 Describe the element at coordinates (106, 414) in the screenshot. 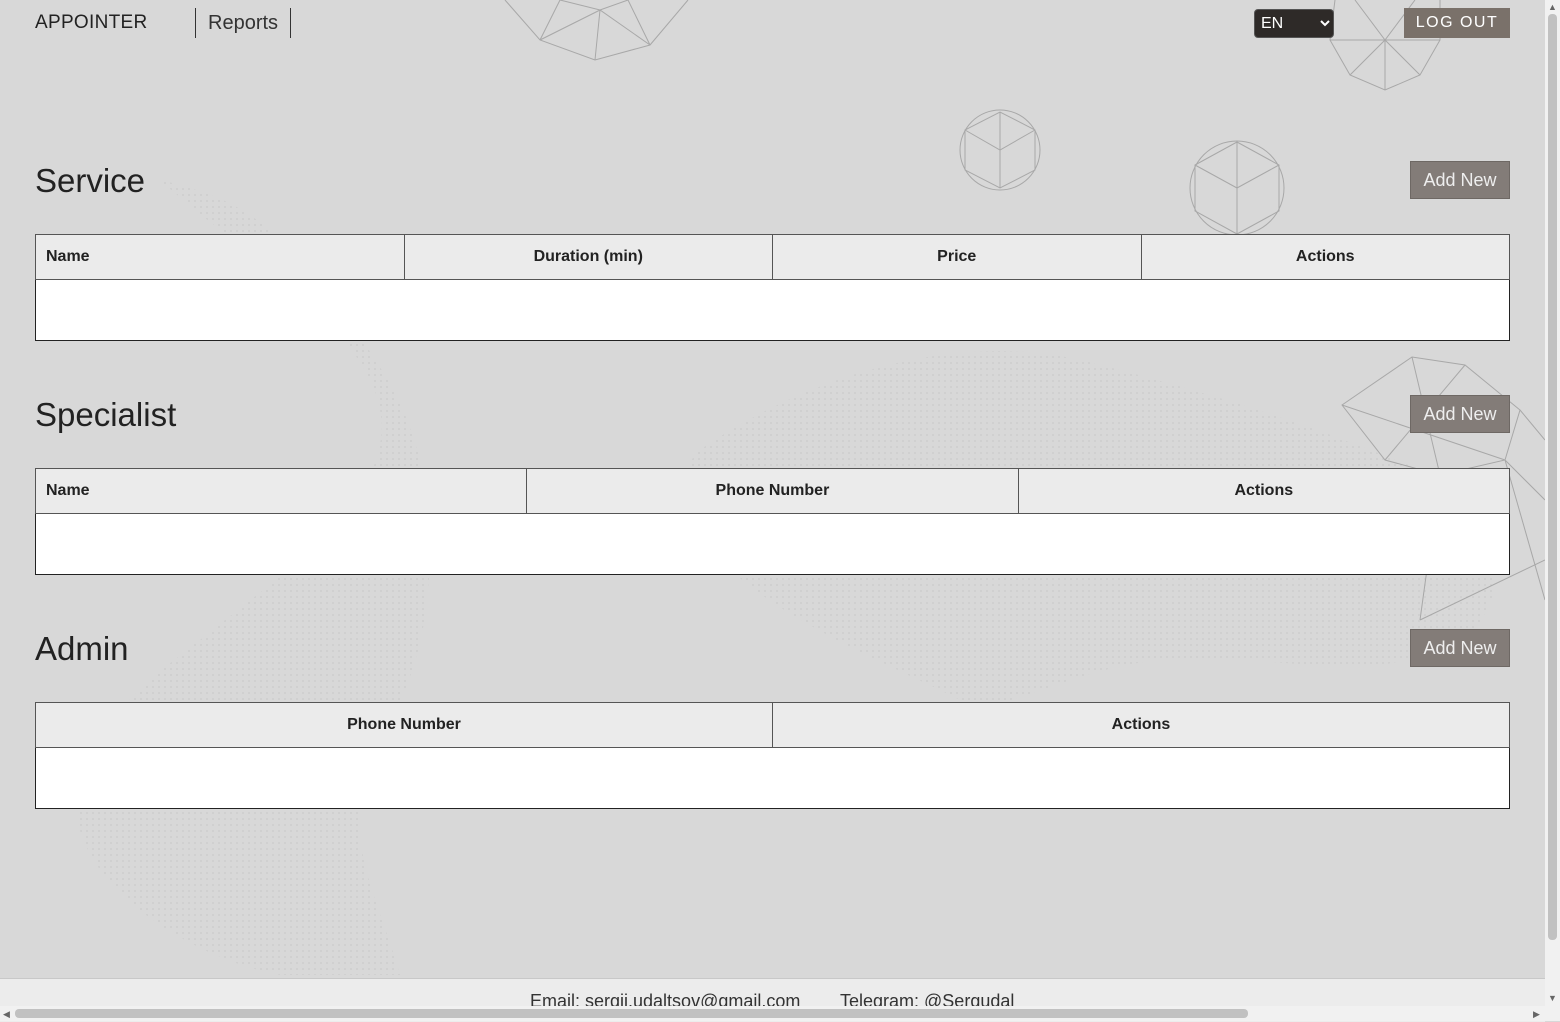

I see `specialist-section-title: Specialist` at that location.